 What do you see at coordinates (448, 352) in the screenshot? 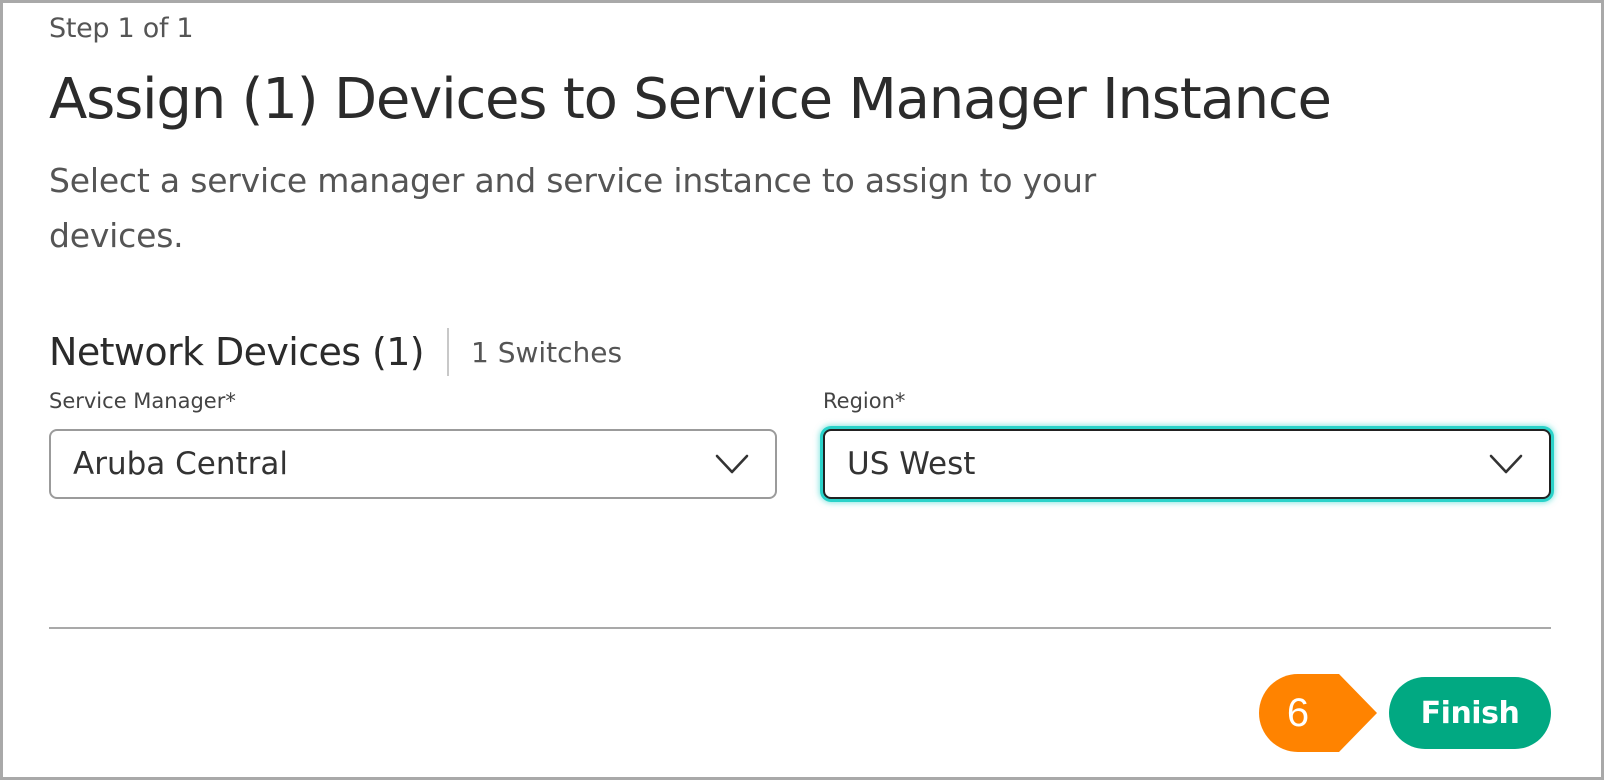
I see `section-divider` at bounding box center [448, 352].